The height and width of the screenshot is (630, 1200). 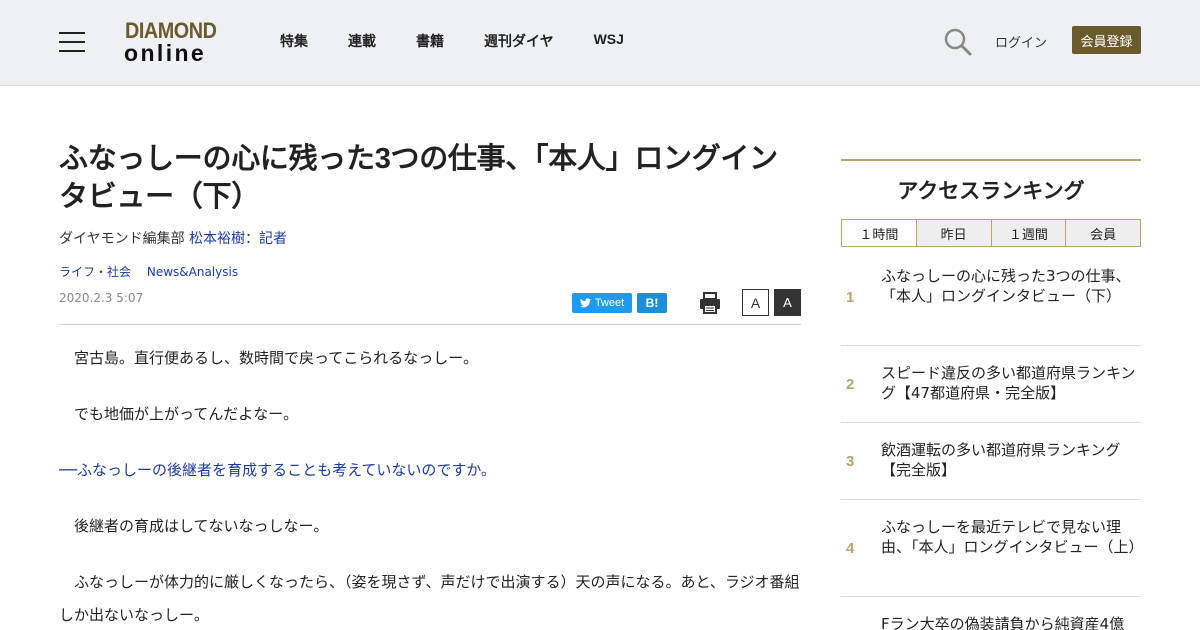 What do you see at coordinates (101, 298) in the screenshot?
I see `publish-date: 2020.2.3 5:07` at bounding box center [101, 298].